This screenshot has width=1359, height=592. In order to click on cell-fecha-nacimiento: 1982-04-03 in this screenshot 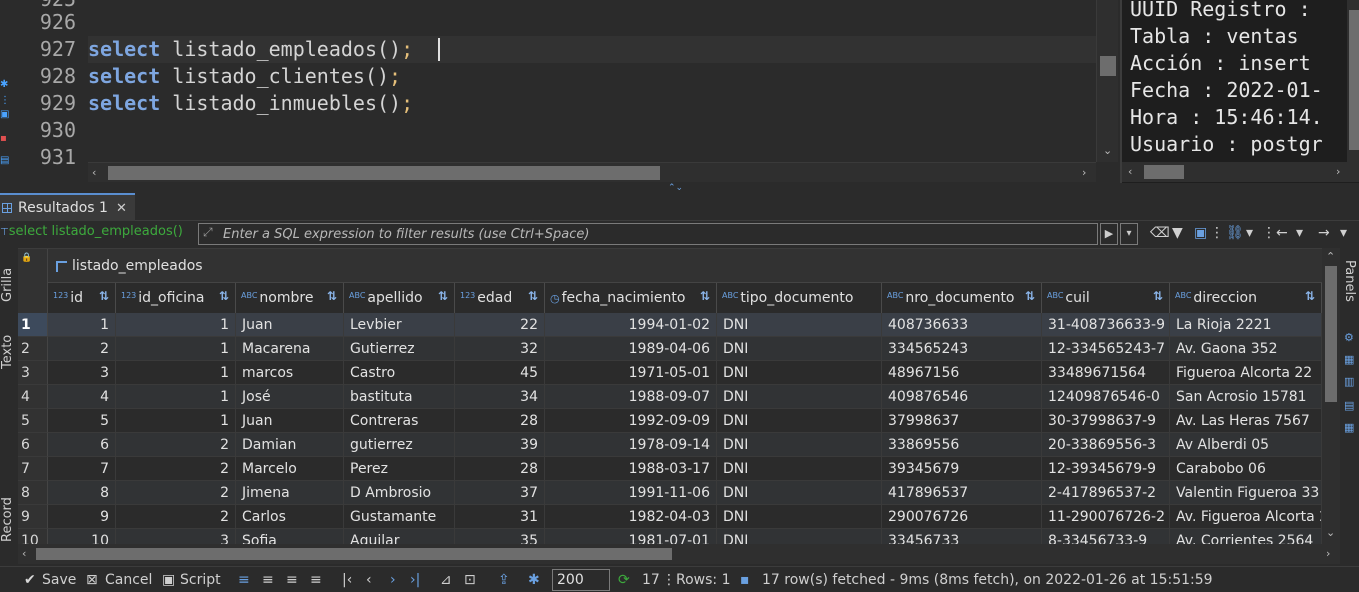, I will do `click(631, 517)`.